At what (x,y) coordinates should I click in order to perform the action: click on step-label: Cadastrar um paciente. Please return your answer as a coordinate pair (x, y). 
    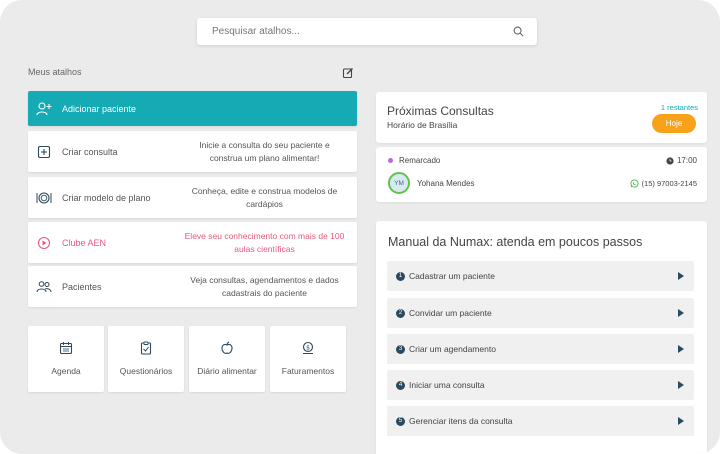
    Looking at the image, I should click on (452, 276).